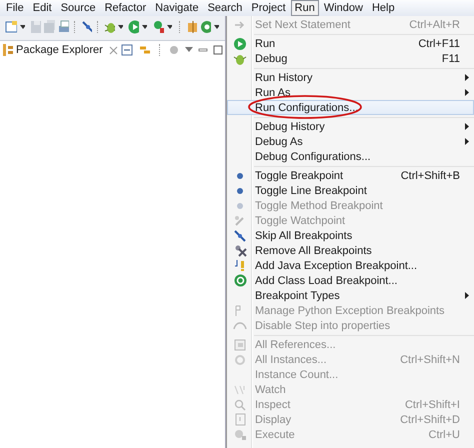  Describe the element at coordinates (350, 77) in the screenshot. I see `menu-item: Run History` at that location.